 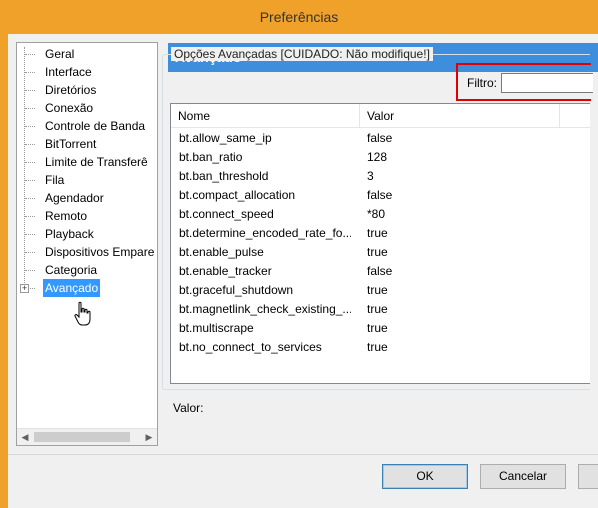 What do you see at coordinates (482, 83) in the screenshot?
I see `filter-label: Filtro:` at bounding box center [482, 83].